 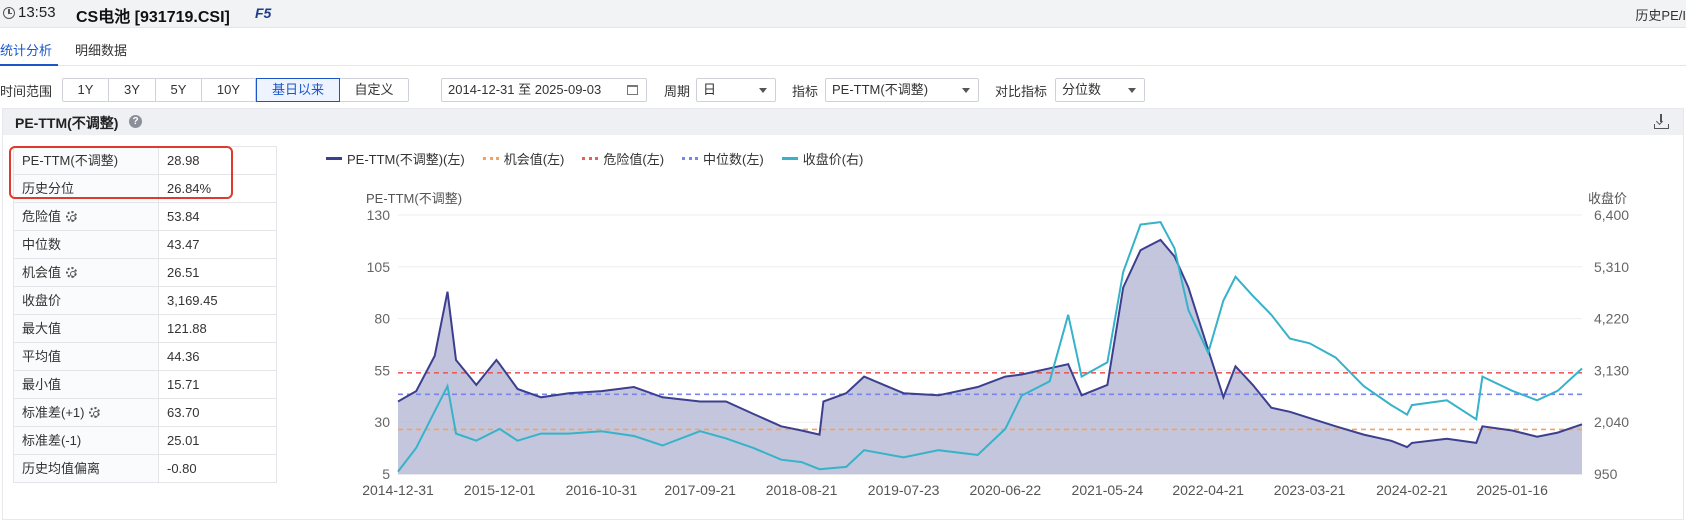 What do you see at coordinates (86, 440) in the screenshot?
I see `stat-label-cell: 标准差(-1)` at bounding box center [86, 440].